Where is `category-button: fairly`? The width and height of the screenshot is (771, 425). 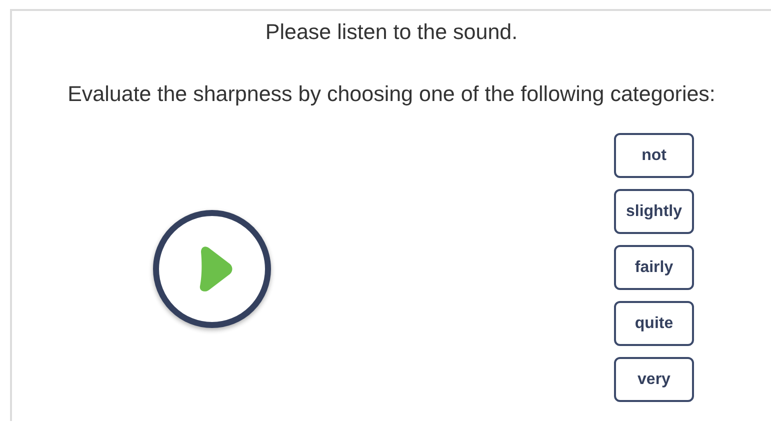 category-button: fairly is located at coordinates (654, 267).